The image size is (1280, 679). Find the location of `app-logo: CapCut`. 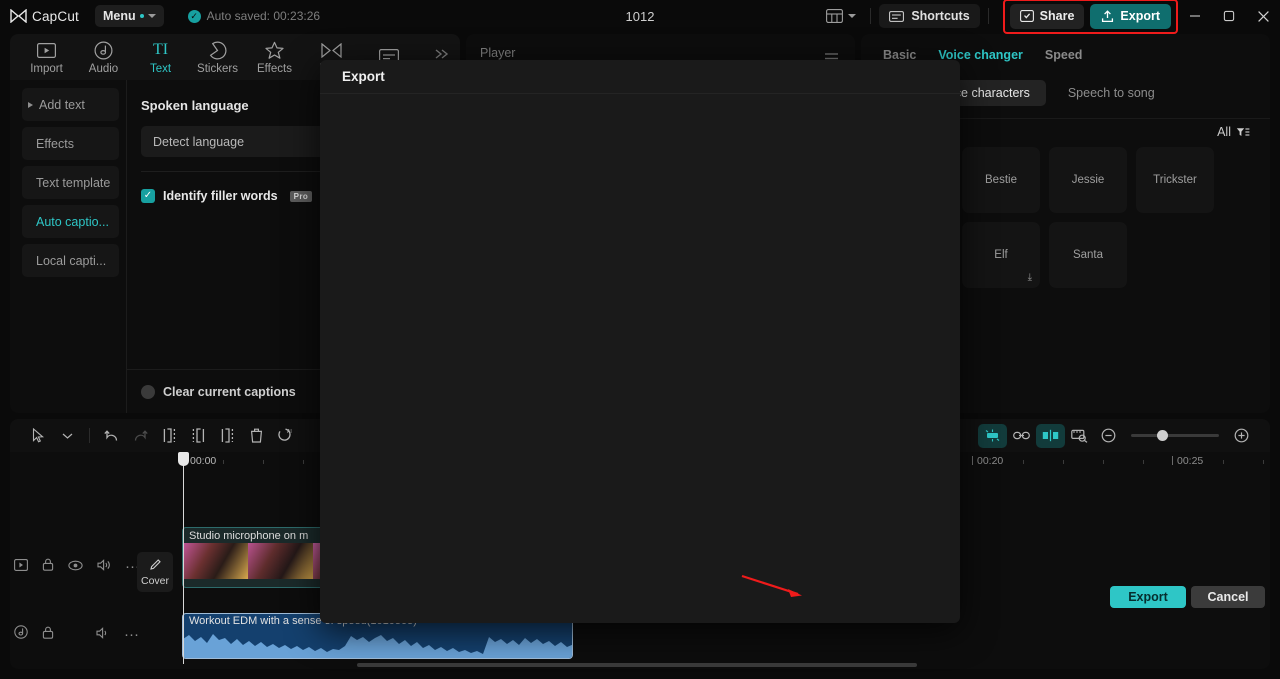

app-logo: CapCut is located at coordinates (44, 16).